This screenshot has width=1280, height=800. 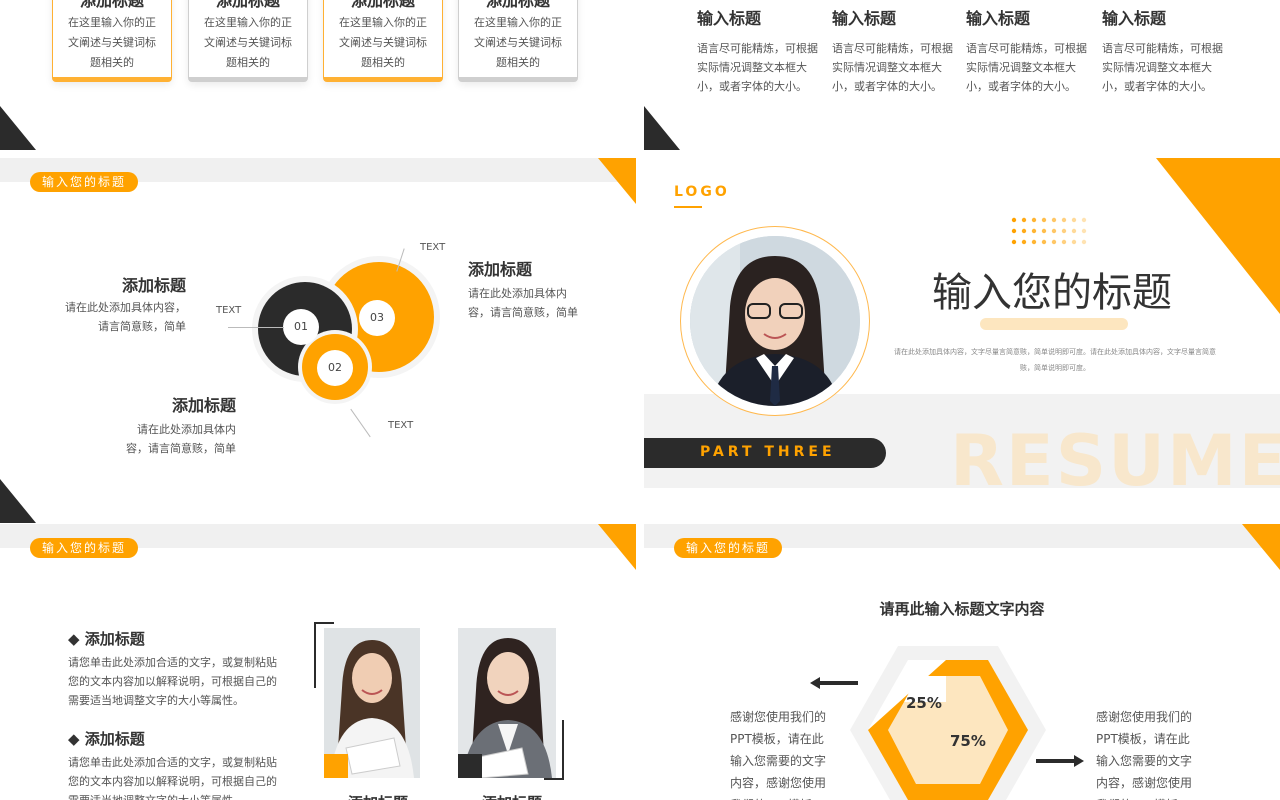 What do you see at coordinates (968, 741) in the screenshot?
I see `stat-label-75: 75%` at bounding box center [968, 741].